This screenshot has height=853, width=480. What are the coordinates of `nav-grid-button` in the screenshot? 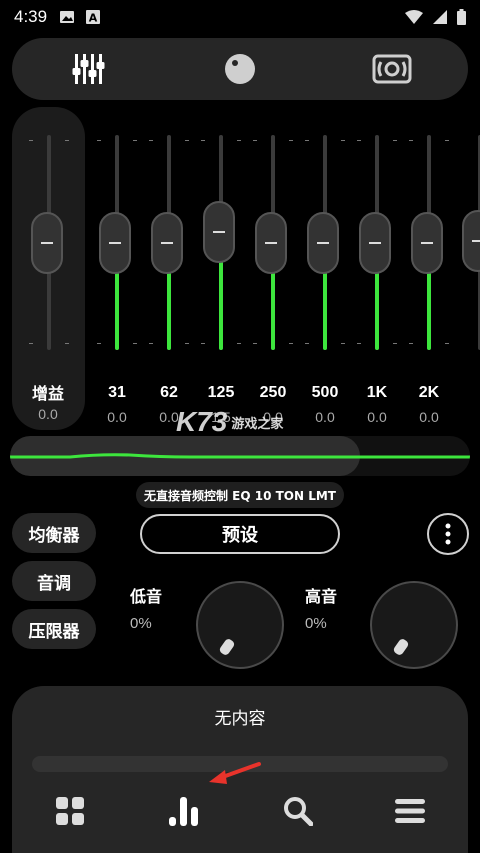 It's located at (70, 811).